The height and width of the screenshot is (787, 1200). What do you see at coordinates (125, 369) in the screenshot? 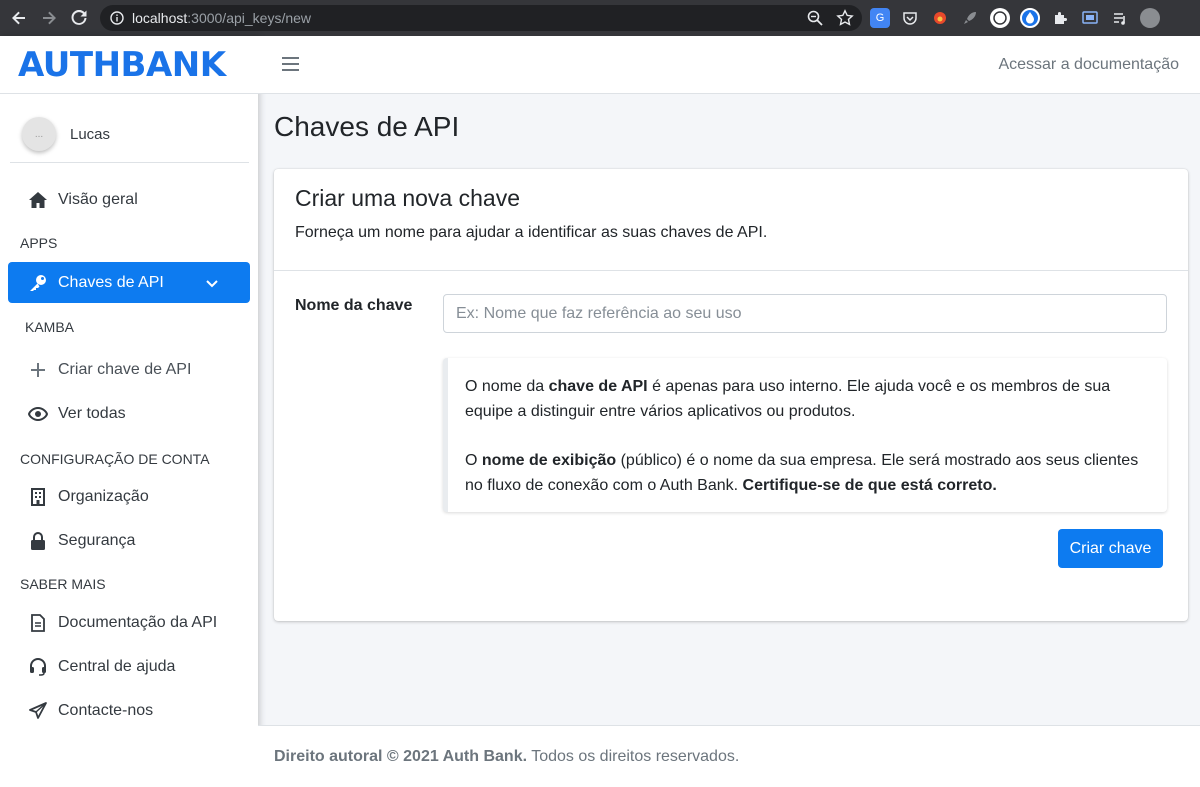
I see `sidebar-item-label: Criar chave de API` at bounding box center [125, 369].